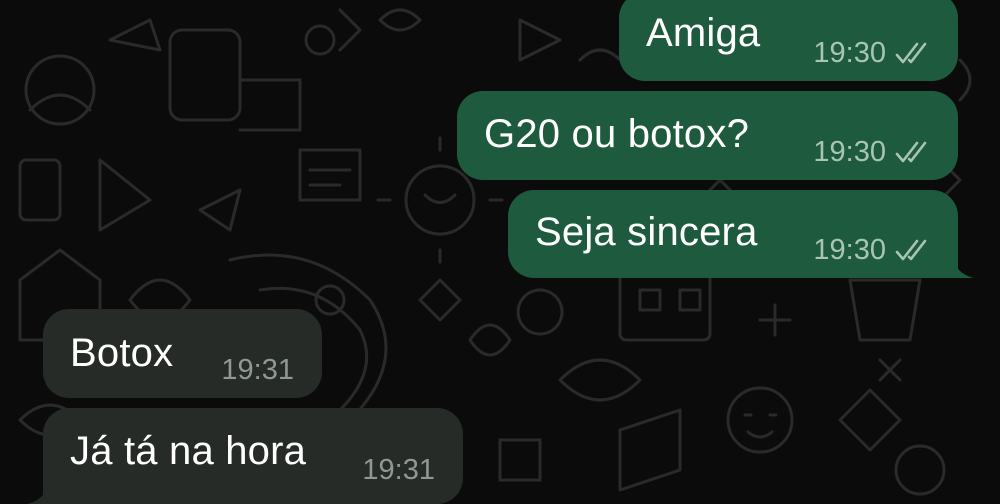 This screenshot has height=504, width=1000. I want to click on outgoing-message: Amiga 19:30, so click(788, 40).